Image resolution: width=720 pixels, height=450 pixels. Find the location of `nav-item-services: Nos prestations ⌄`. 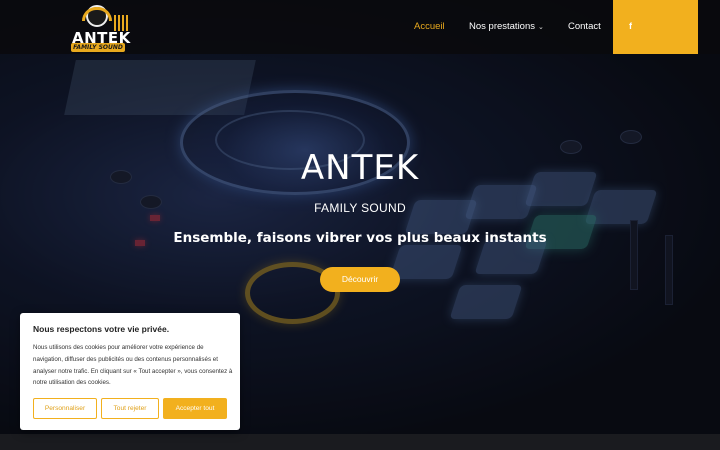

nav-item-services: Nos prestations ⌄ is located at coordinates (506, 26).